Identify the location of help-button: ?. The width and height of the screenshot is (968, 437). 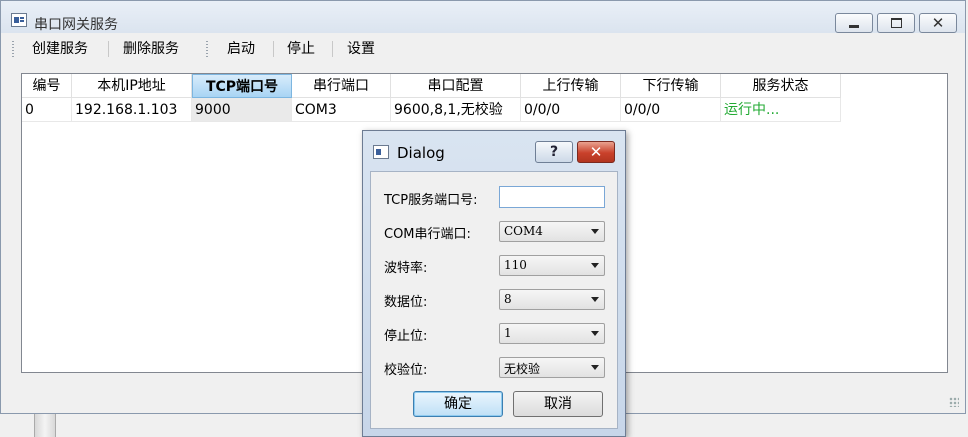
(554, 152).